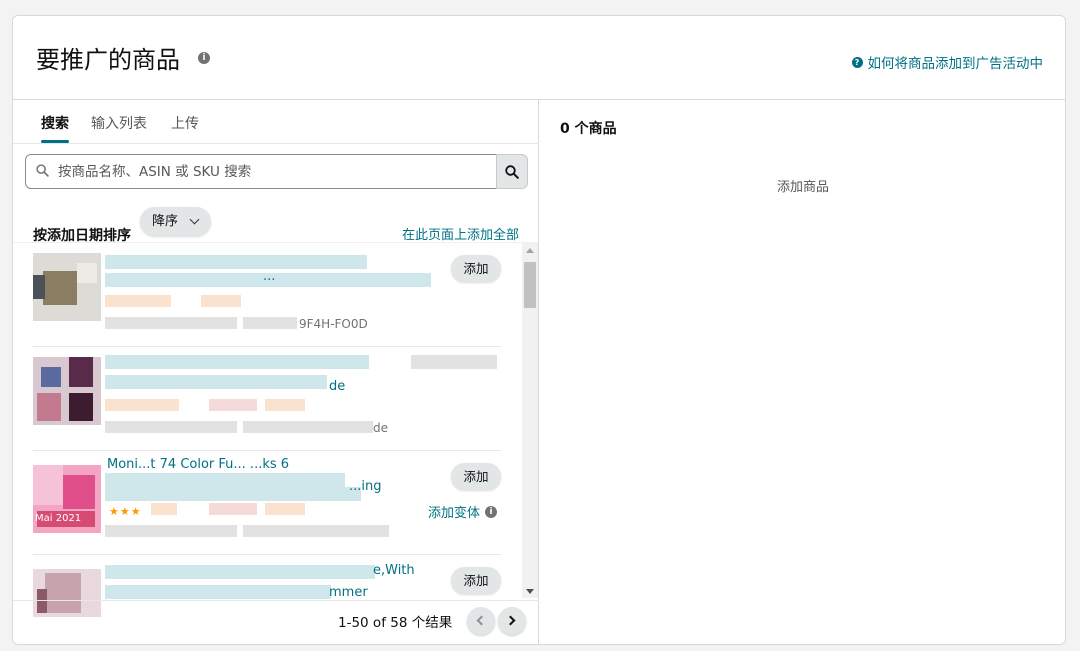  What do you see at coordinates (67, 499) in the screenshot?
I see `product-thumbnail: Mai 2021` at bounding box center [67, 499].